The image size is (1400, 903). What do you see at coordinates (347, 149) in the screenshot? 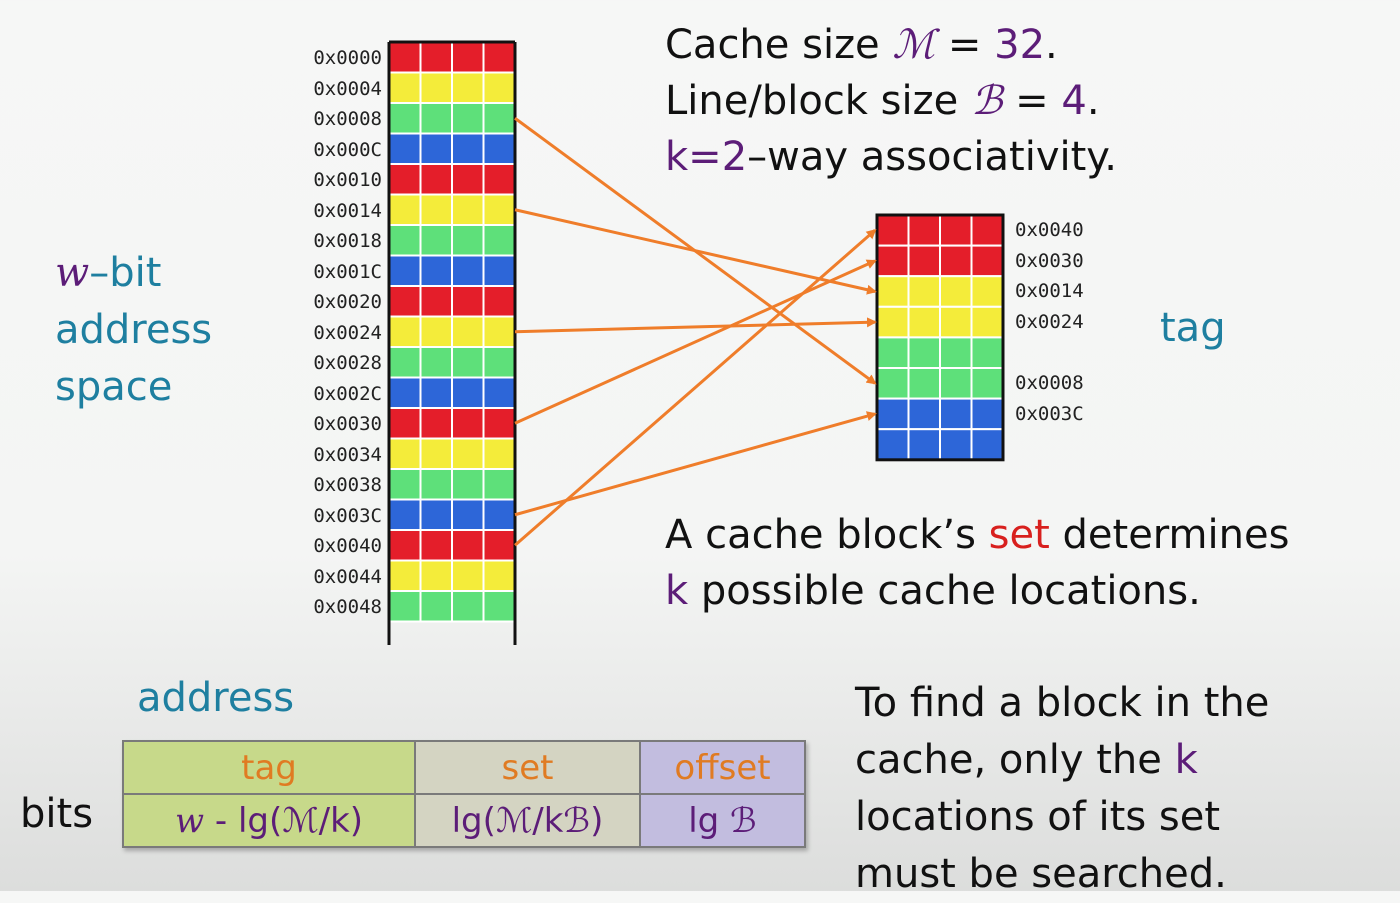
I see `memory-address-label: 0x000C` at bounding box center [347, 149].